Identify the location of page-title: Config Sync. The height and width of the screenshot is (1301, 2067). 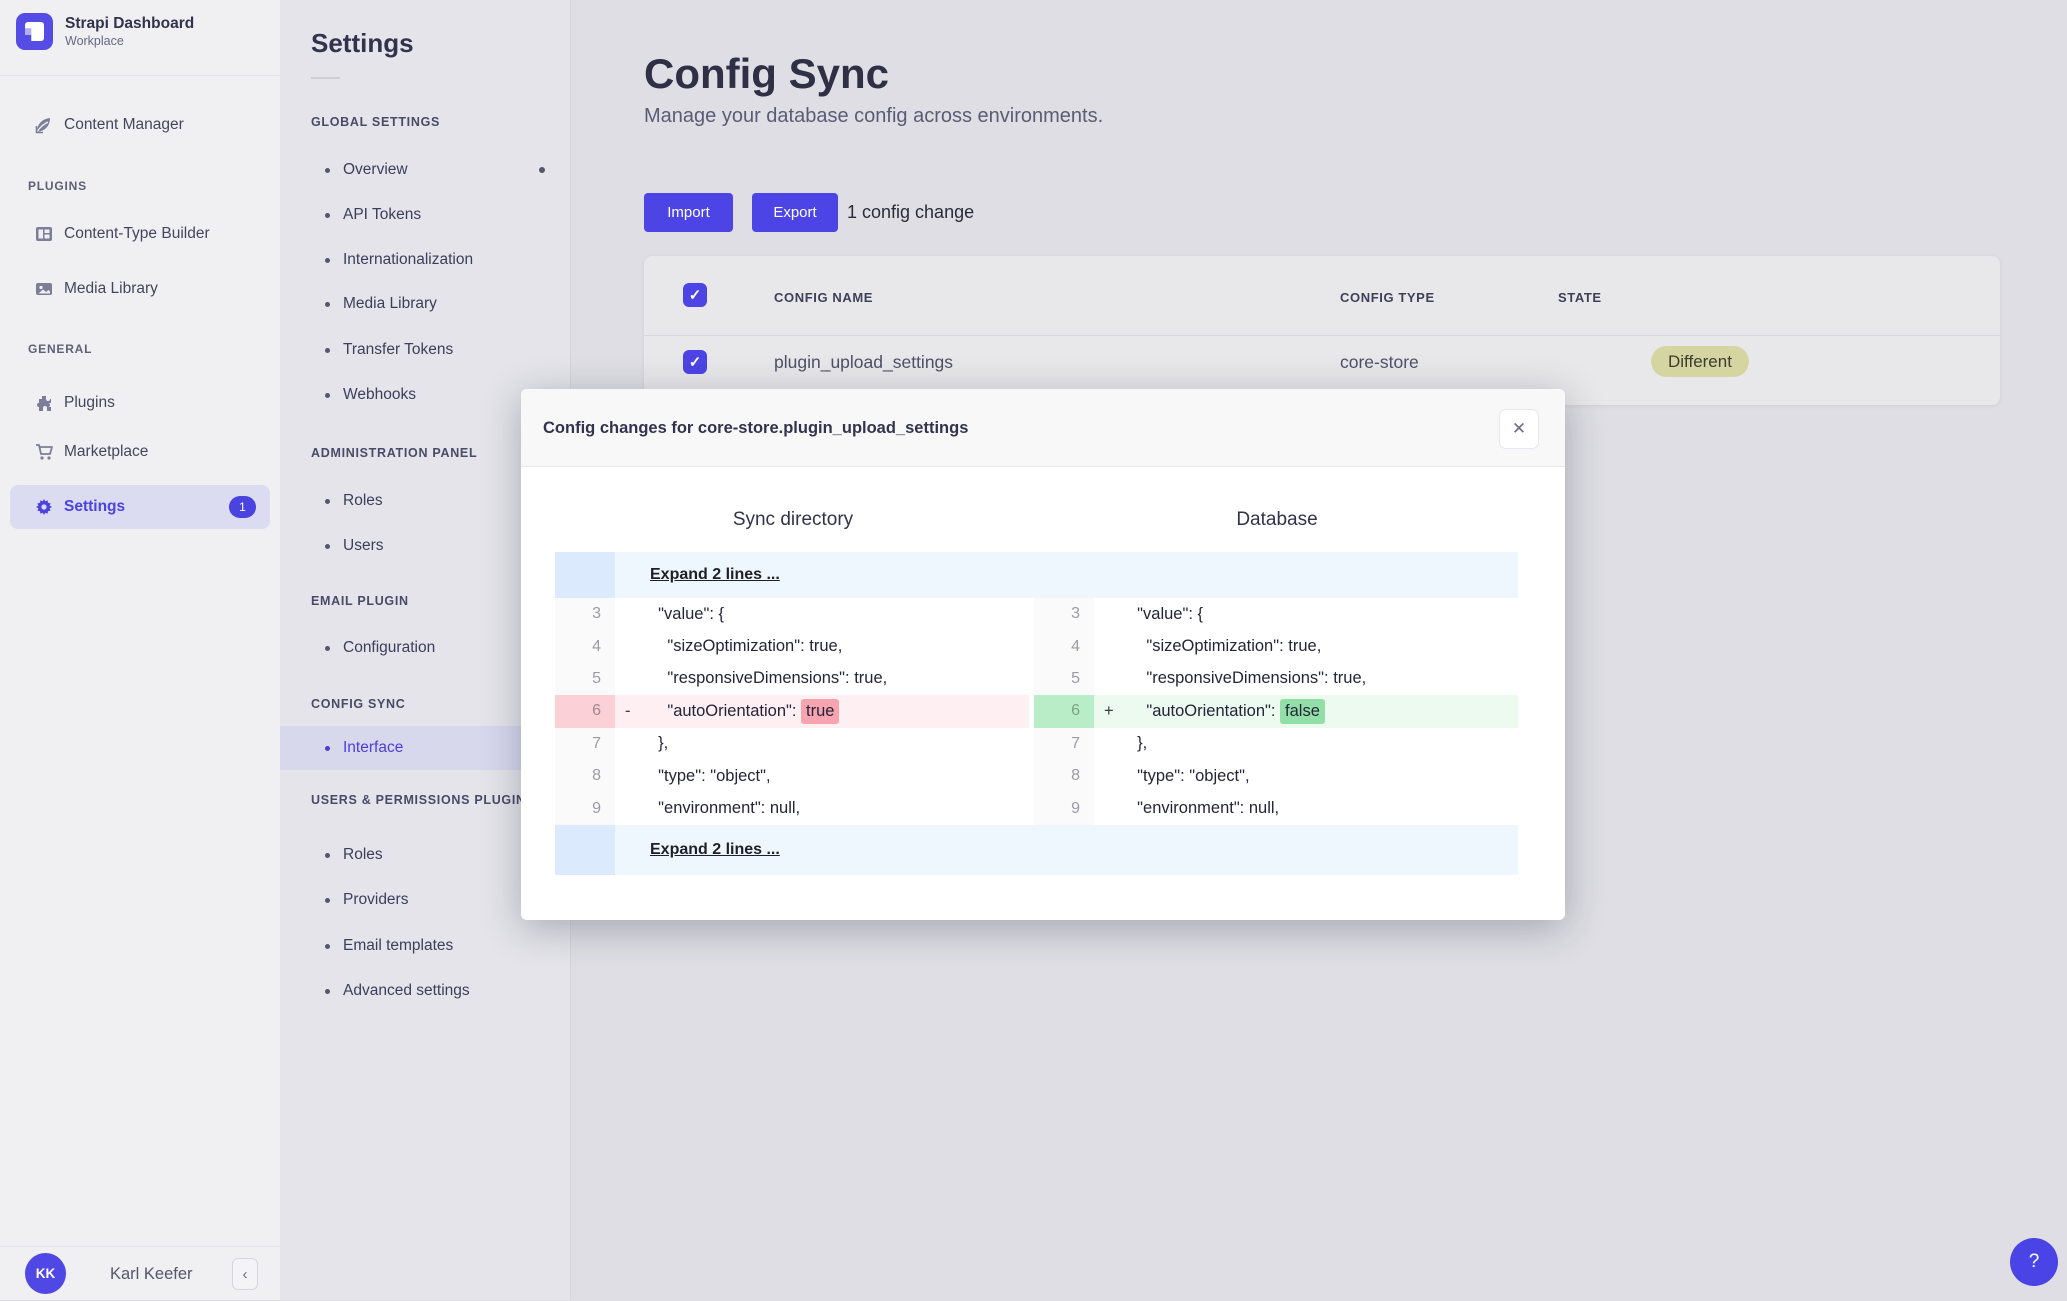
(767, 73).